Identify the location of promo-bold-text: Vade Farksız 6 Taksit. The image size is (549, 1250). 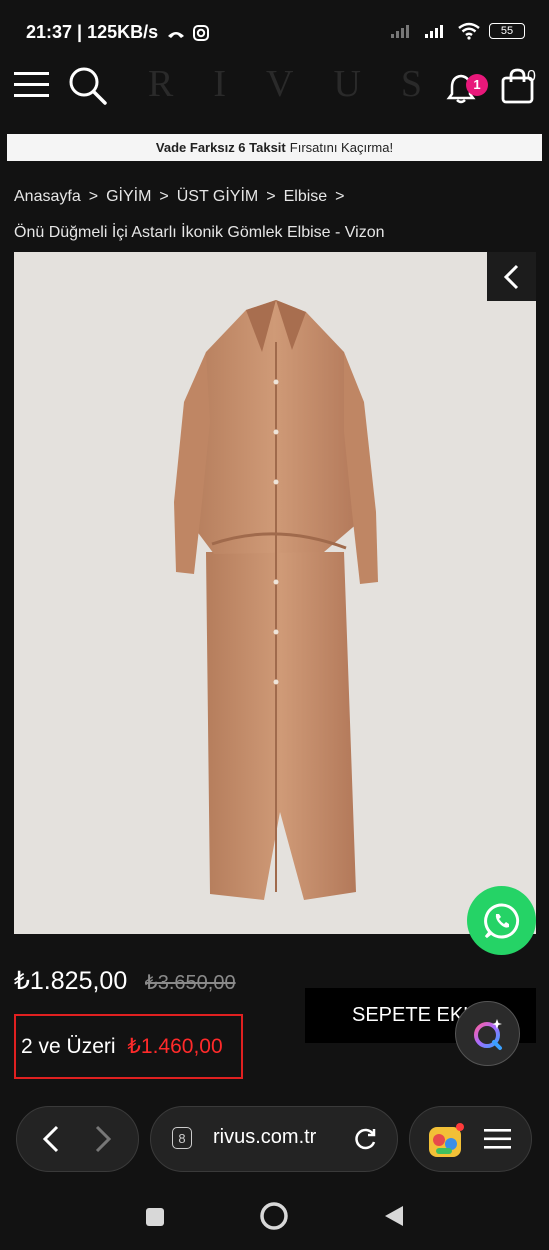
(220, 147).